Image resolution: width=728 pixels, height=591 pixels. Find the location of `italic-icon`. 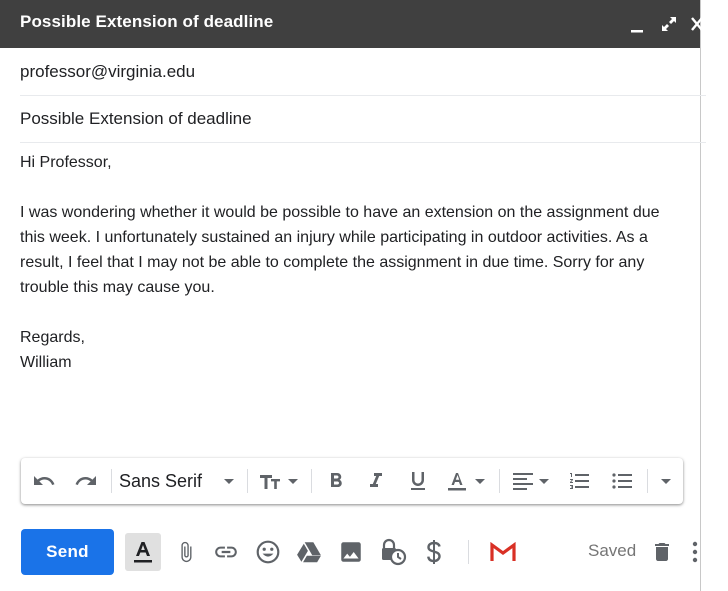

italic-icon is located at coordinates (376, 480).